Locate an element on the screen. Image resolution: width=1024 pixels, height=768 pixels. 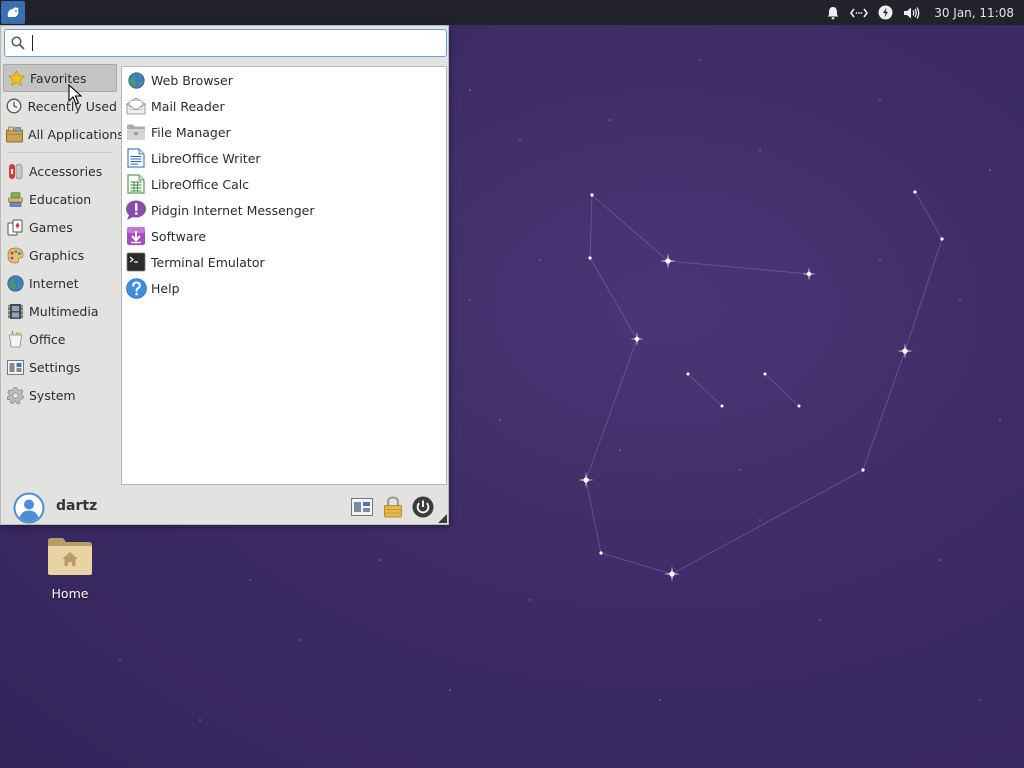
app-label: Web Browser is located at coordinates (192, 80).